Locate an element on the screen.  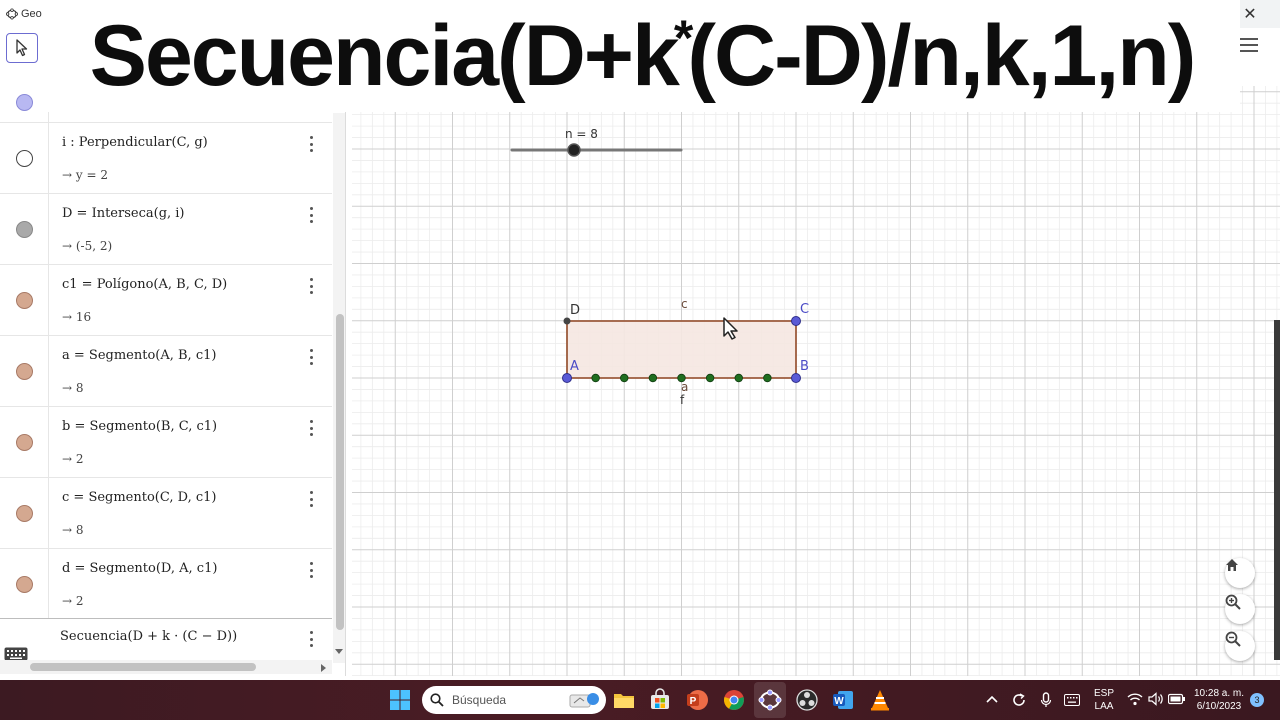
hamburger-icon is located at coordinates (1249, 46).